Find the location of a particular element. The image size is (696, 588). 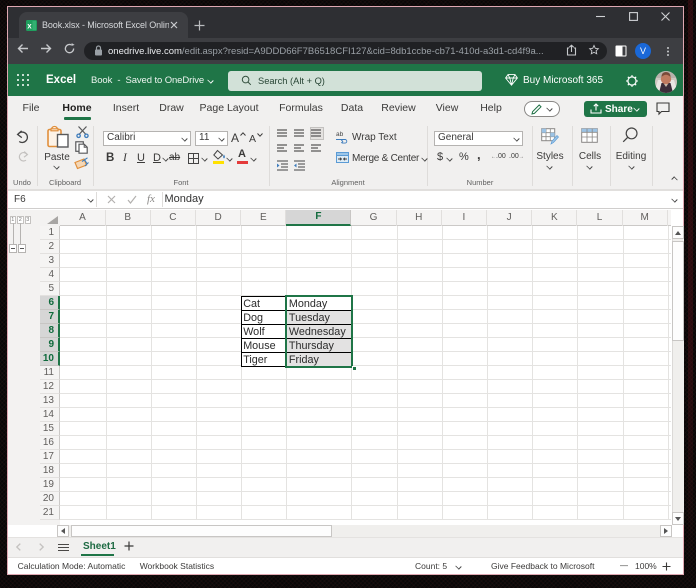

svg-text: ab is located at coordinates (340, 134).